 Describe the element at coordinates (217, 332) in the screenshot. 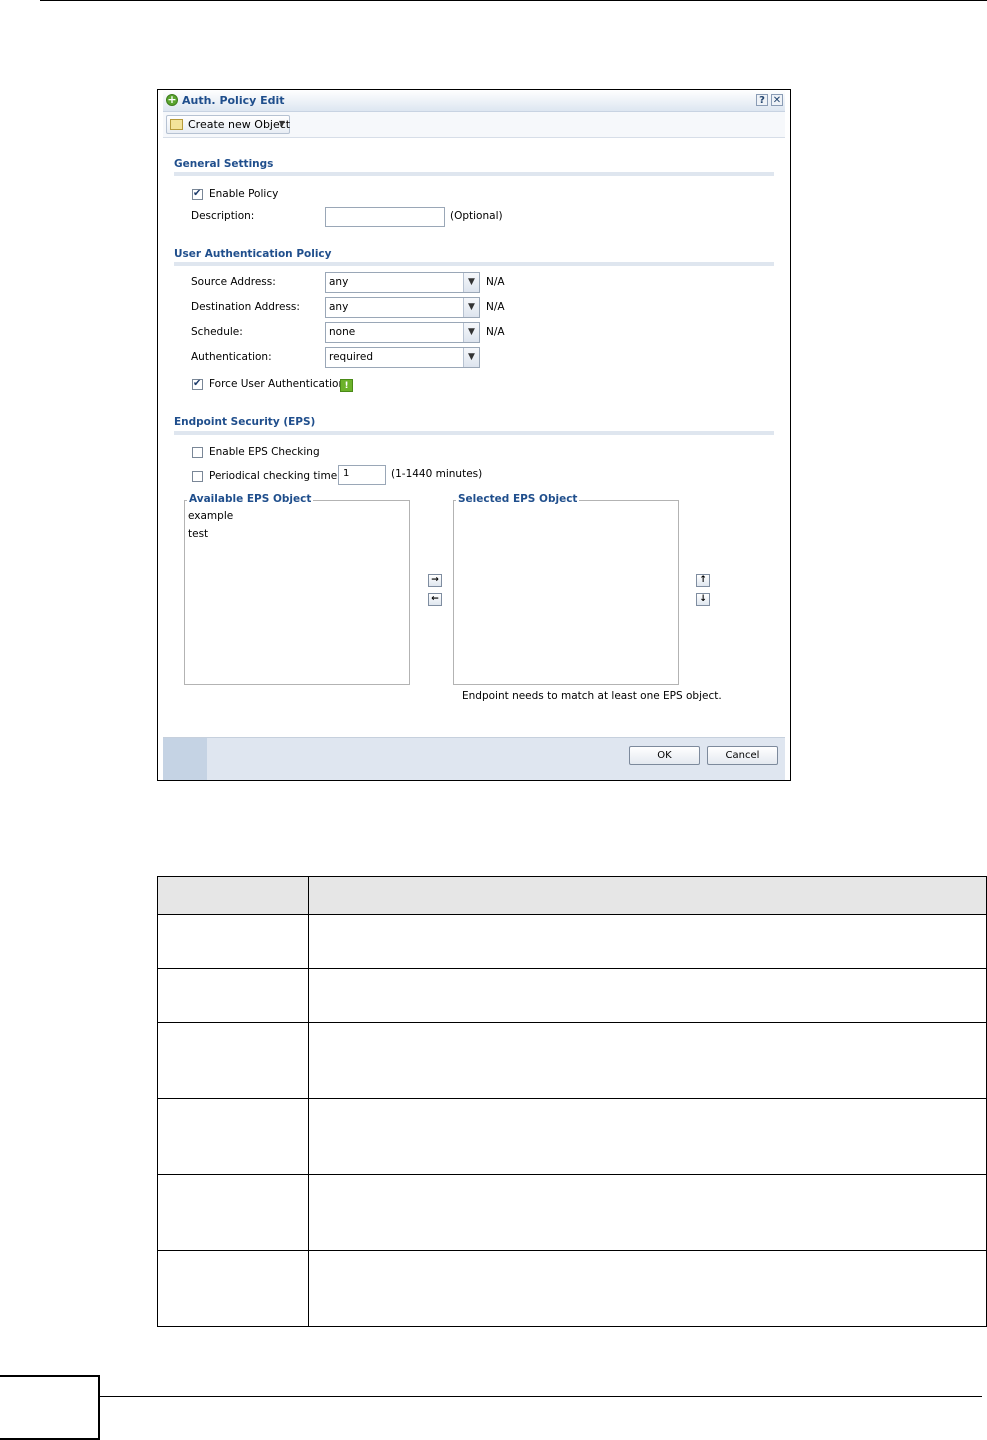

I see `schedule-label: Schedule:` at that location.